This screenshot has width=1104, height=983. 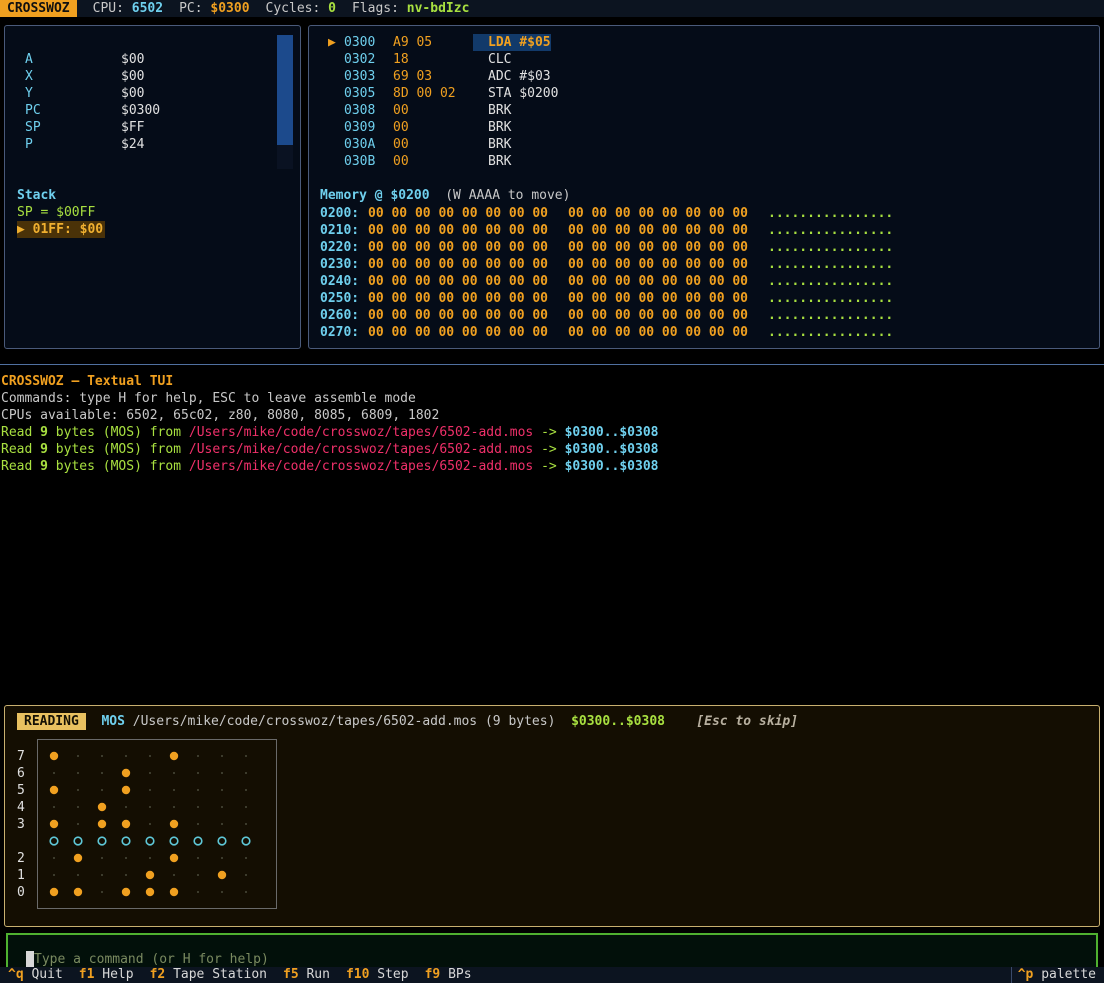 I want to click on tape-hole-grid, so click(x=157, y=824).